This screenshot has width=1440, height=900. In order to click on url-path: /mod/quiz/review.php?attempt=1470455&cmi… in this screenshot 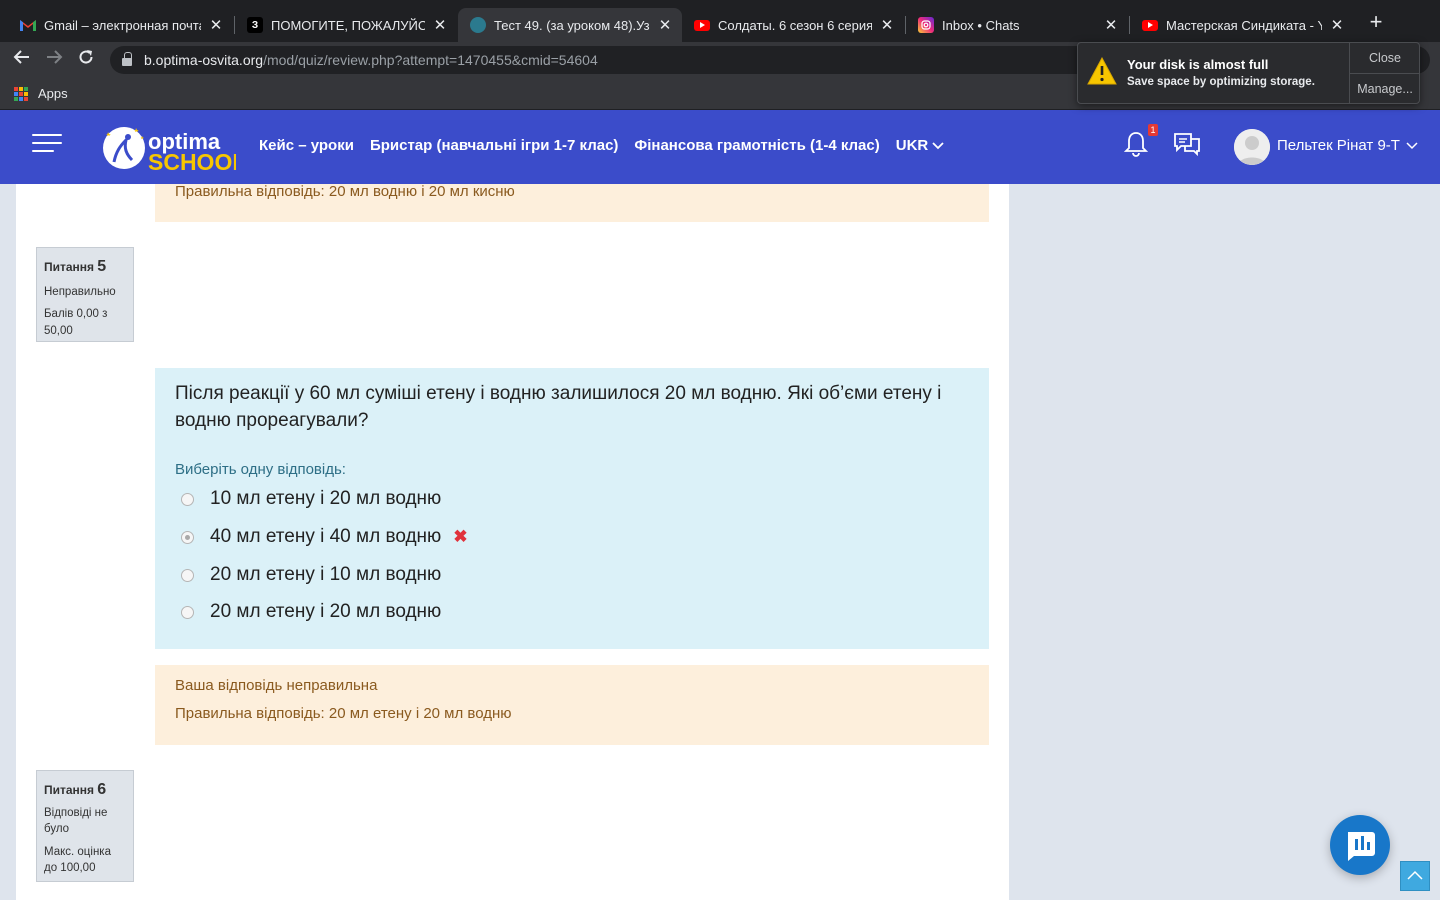, I will do `click(430, 60)`.